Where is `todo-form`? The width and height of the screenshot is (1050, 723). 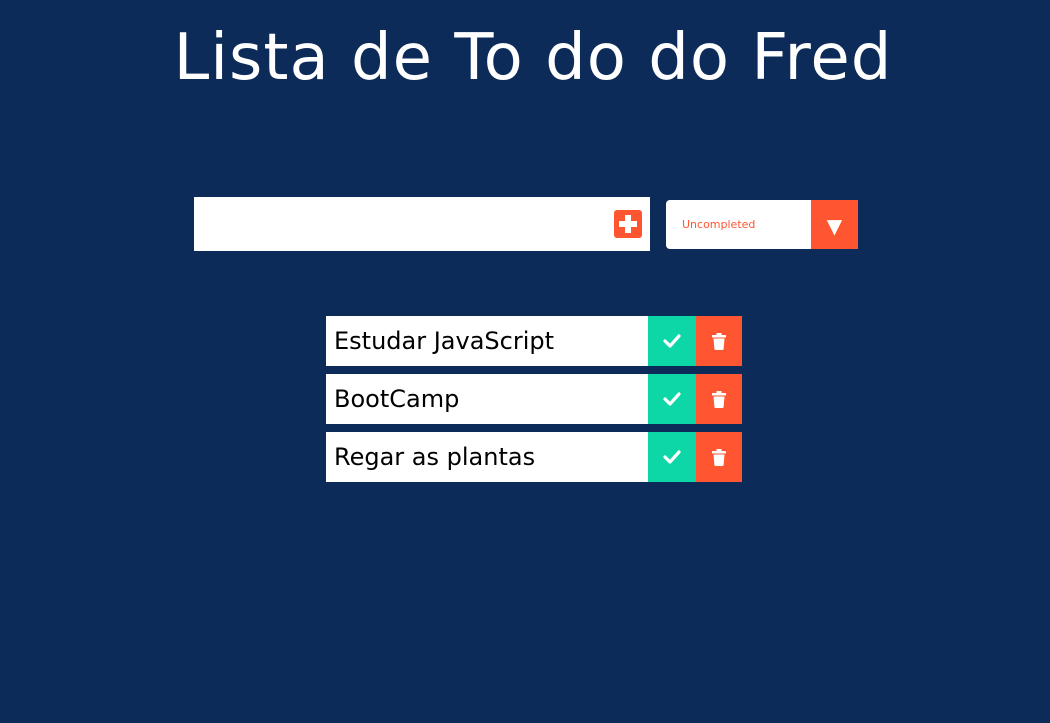 todo-form is located at coordinates (422, 224).